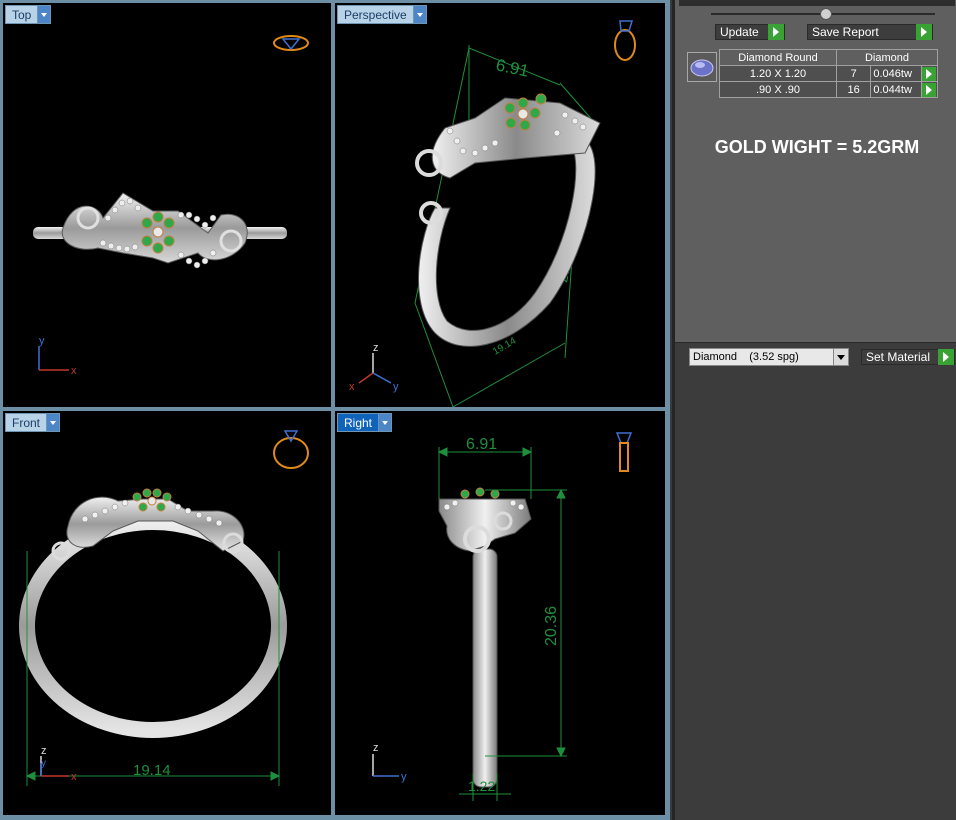 This screenshot has width=956, height=820. What do you see at coordinates (375, 368) in the screenshot?
I see `axis-gizmo-perspective` at bounding box center [375, 368].